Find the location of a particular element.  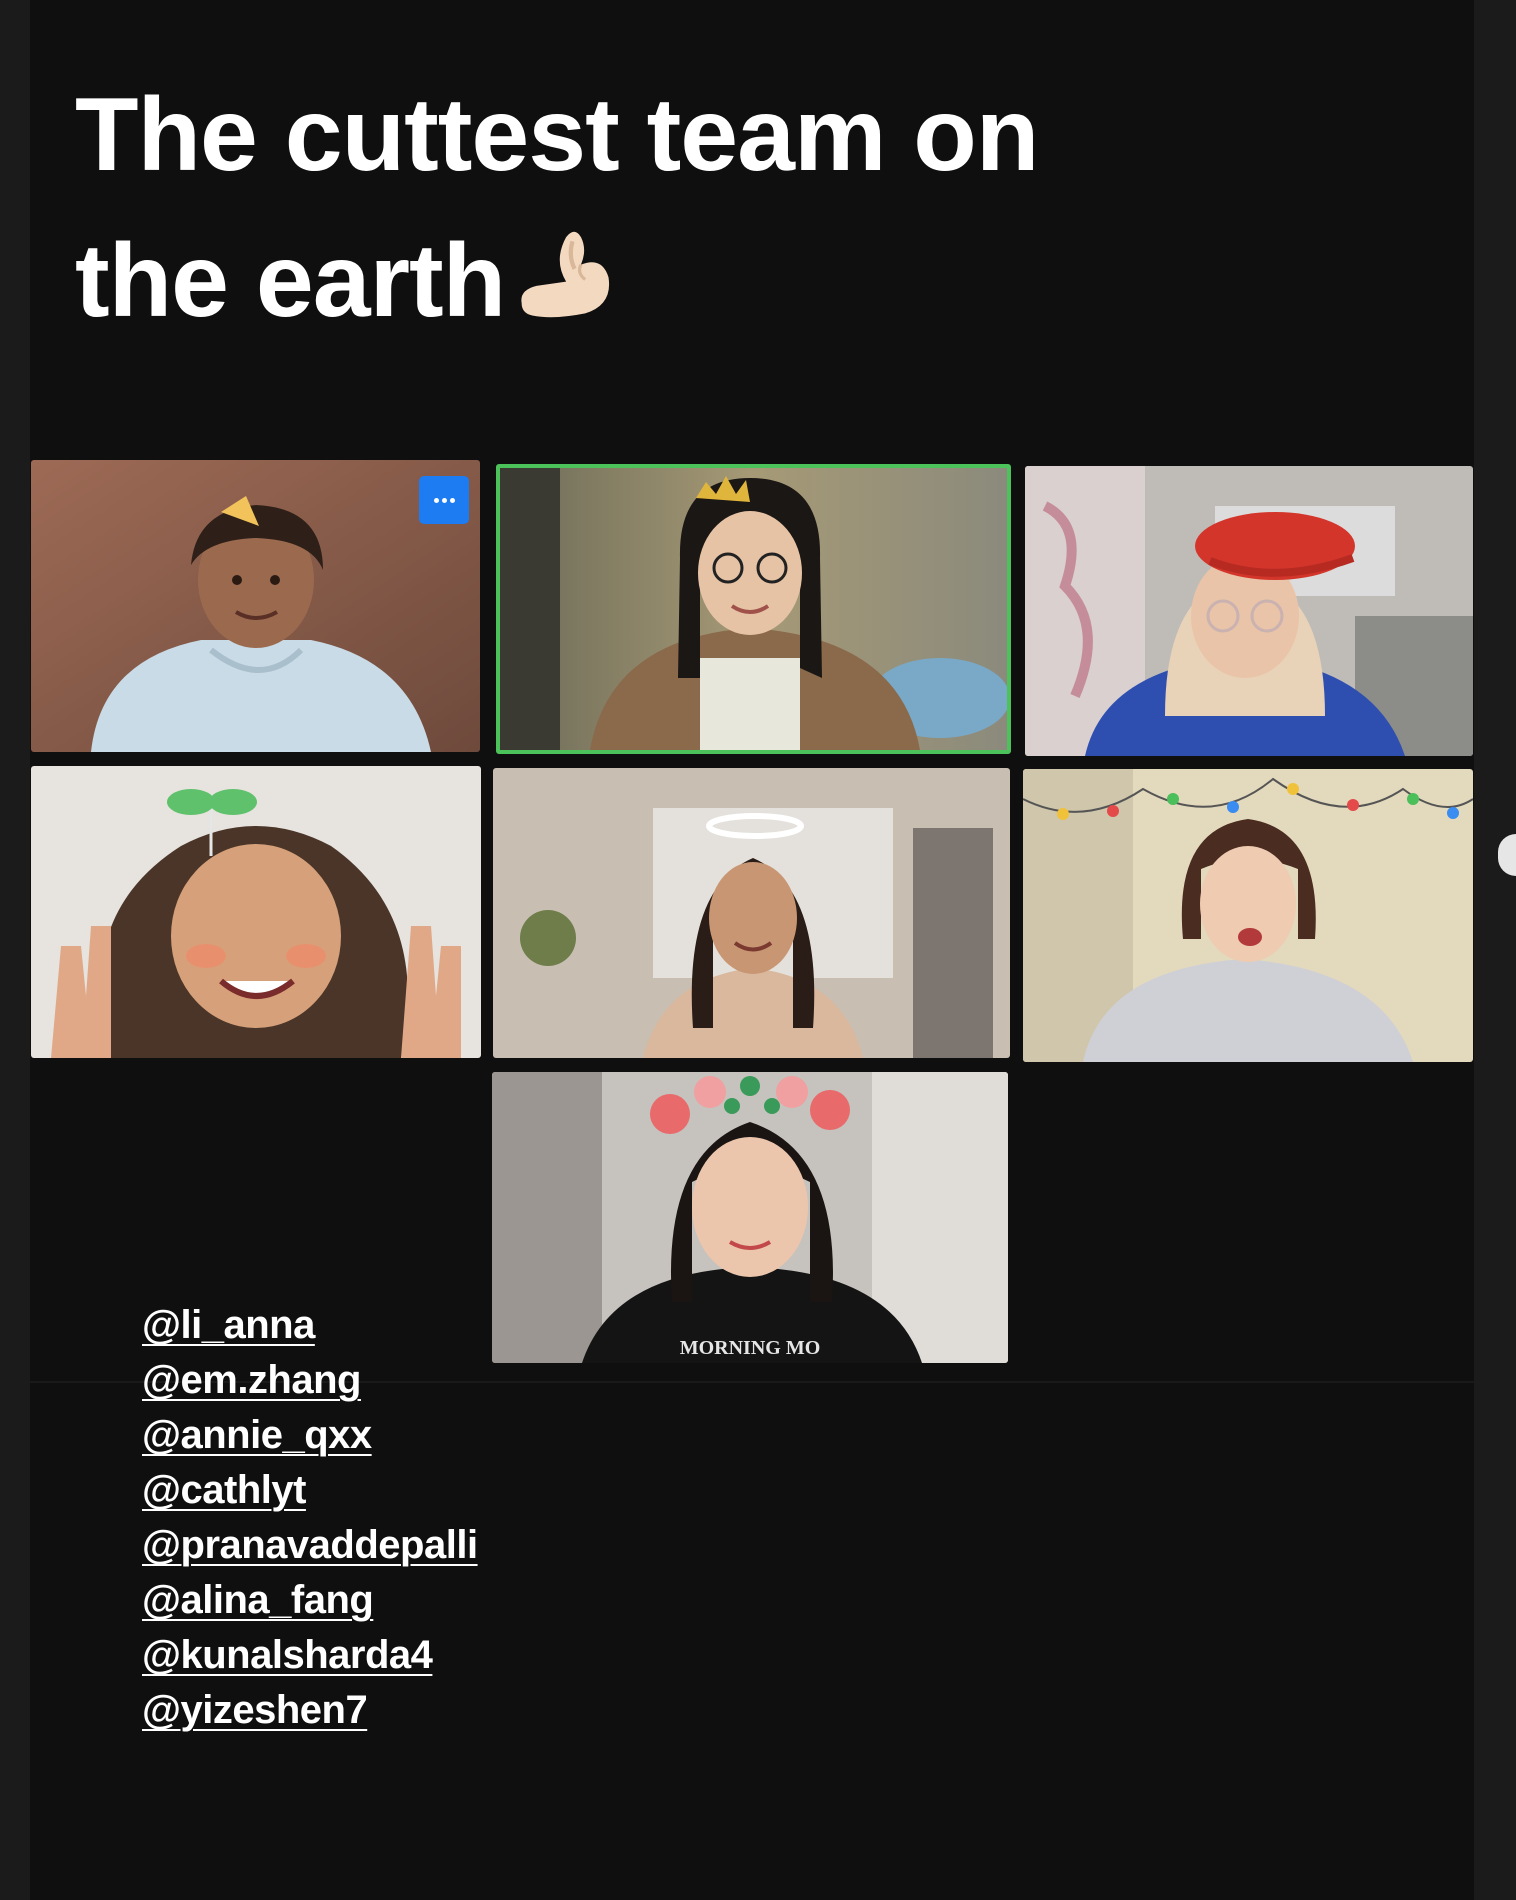

mention-link: @em.zhang is located at coordinates (310, 1380).